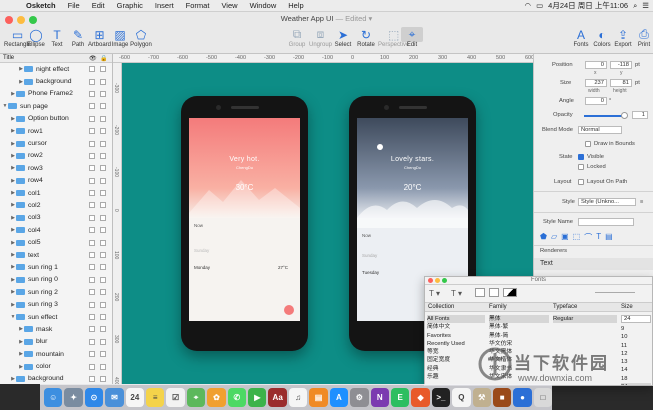 The image size is (653, 410). I want to click on style-name-input, so click(606, 222).